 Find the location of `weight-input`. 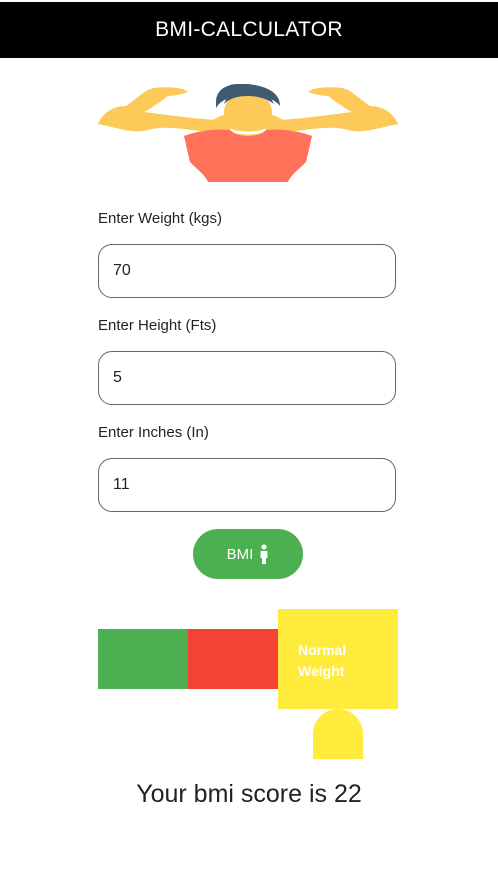

weight-input is located at coordinates (253, 271).